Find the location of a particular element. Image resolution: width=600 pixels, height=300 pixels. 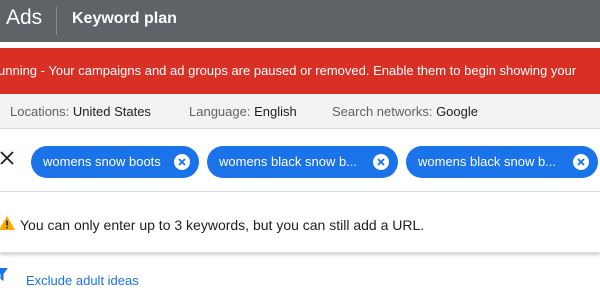

top-app-bar: Ads Keyword plan is located at coordinates (300, 21).